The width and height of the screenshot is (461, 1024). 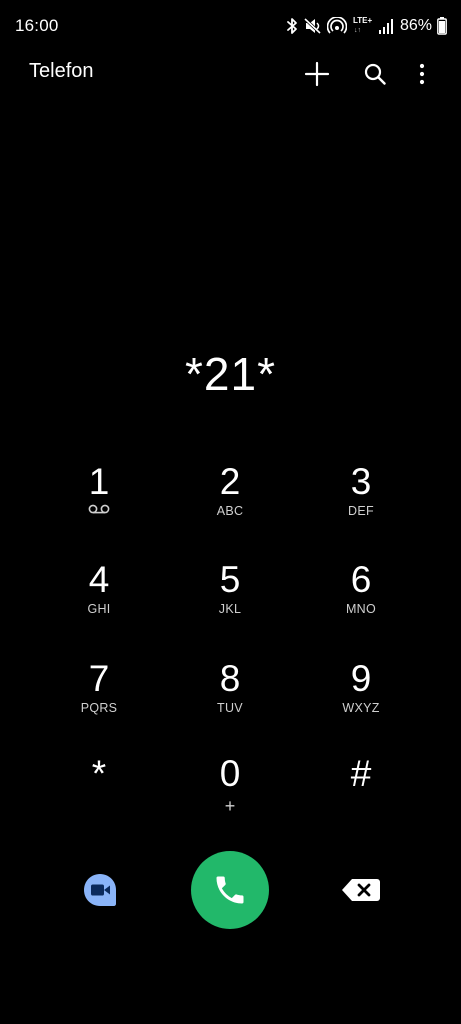 What do you see at coordinates (230, 579) in the screenshot?
I see `key-digit: 5` at bounding box center [230, 579].